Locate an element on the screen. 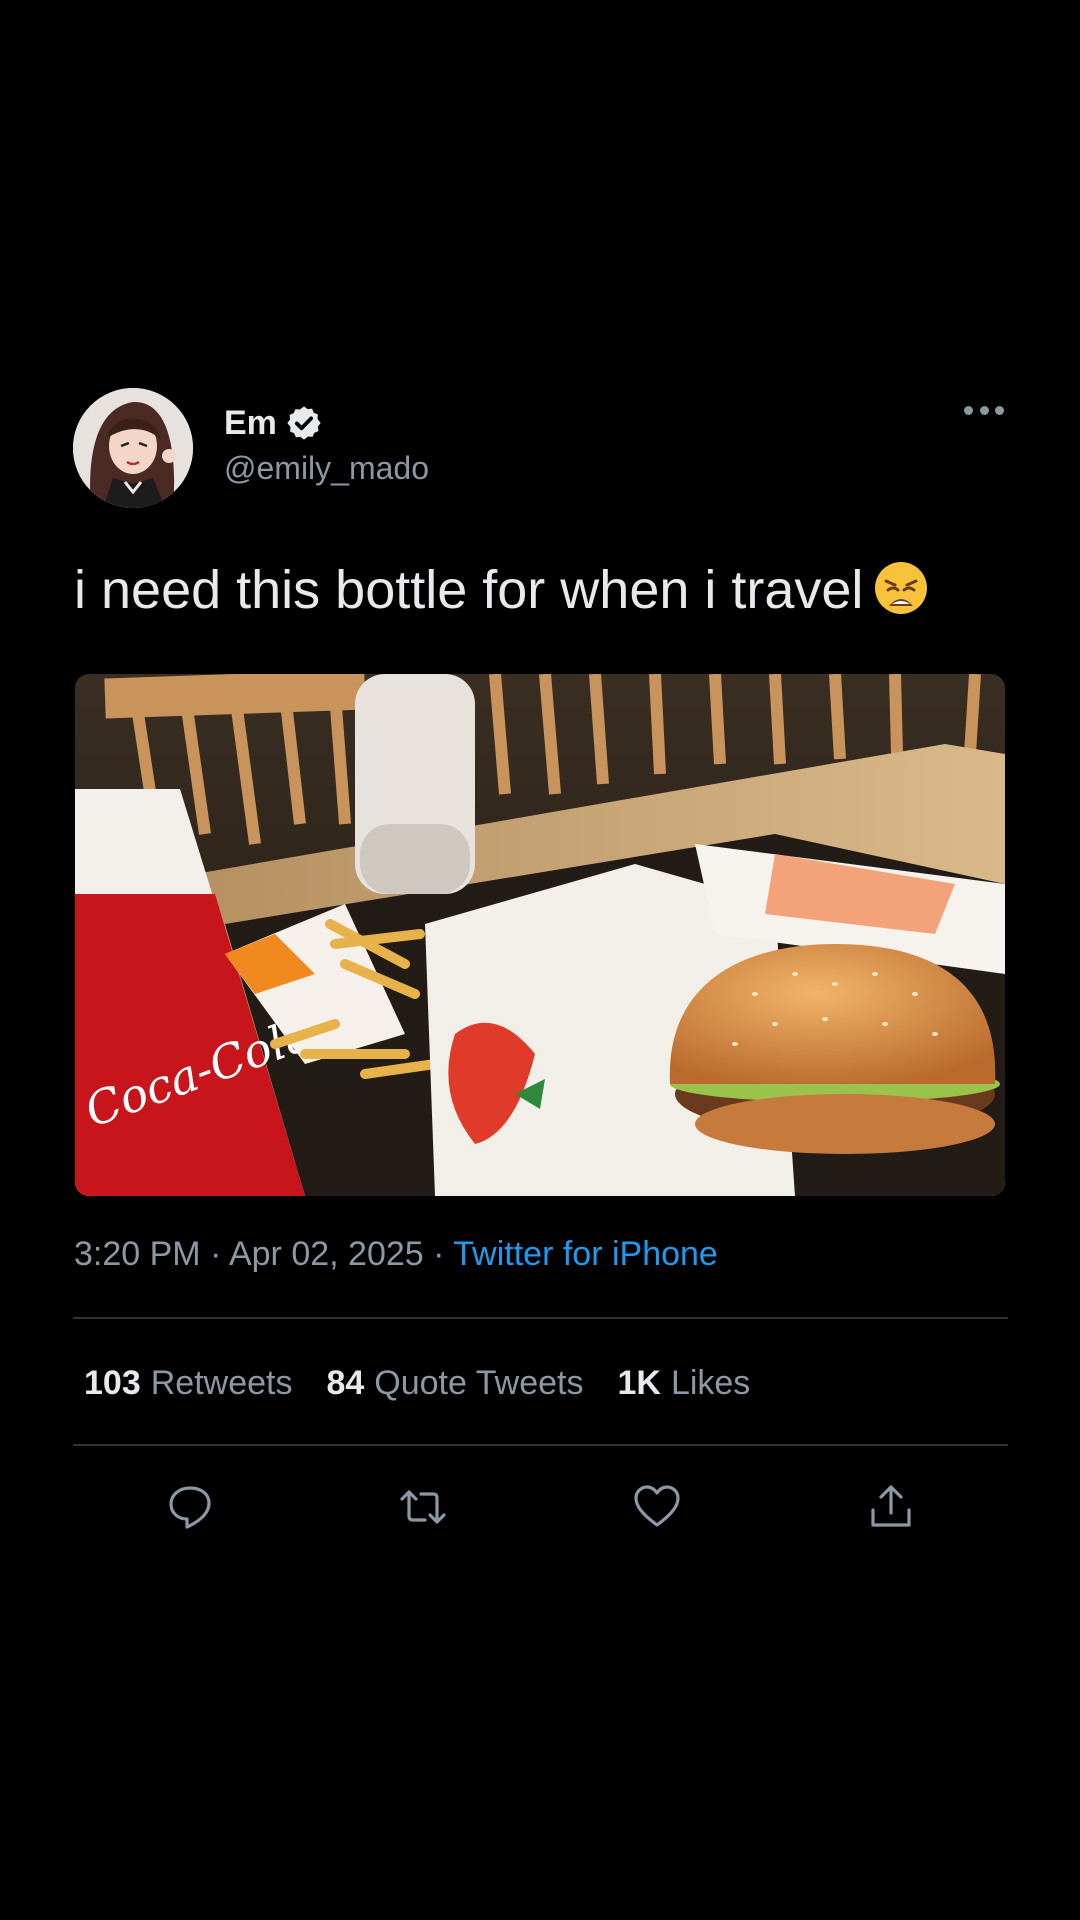 This screenshot has height=1920, width=1080. share-icon is located at coordinates (891, 1507).